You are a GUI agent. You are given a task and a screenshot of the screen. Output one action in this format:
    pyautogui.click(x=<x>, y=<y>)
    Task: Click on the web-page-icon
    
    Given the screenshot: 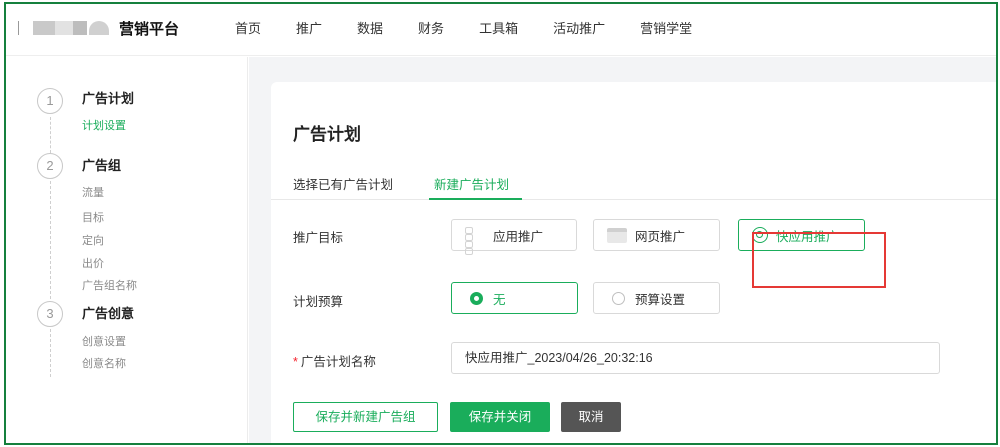 What is the action you would take?
    pyautogui.click(x=617, y=235)
    